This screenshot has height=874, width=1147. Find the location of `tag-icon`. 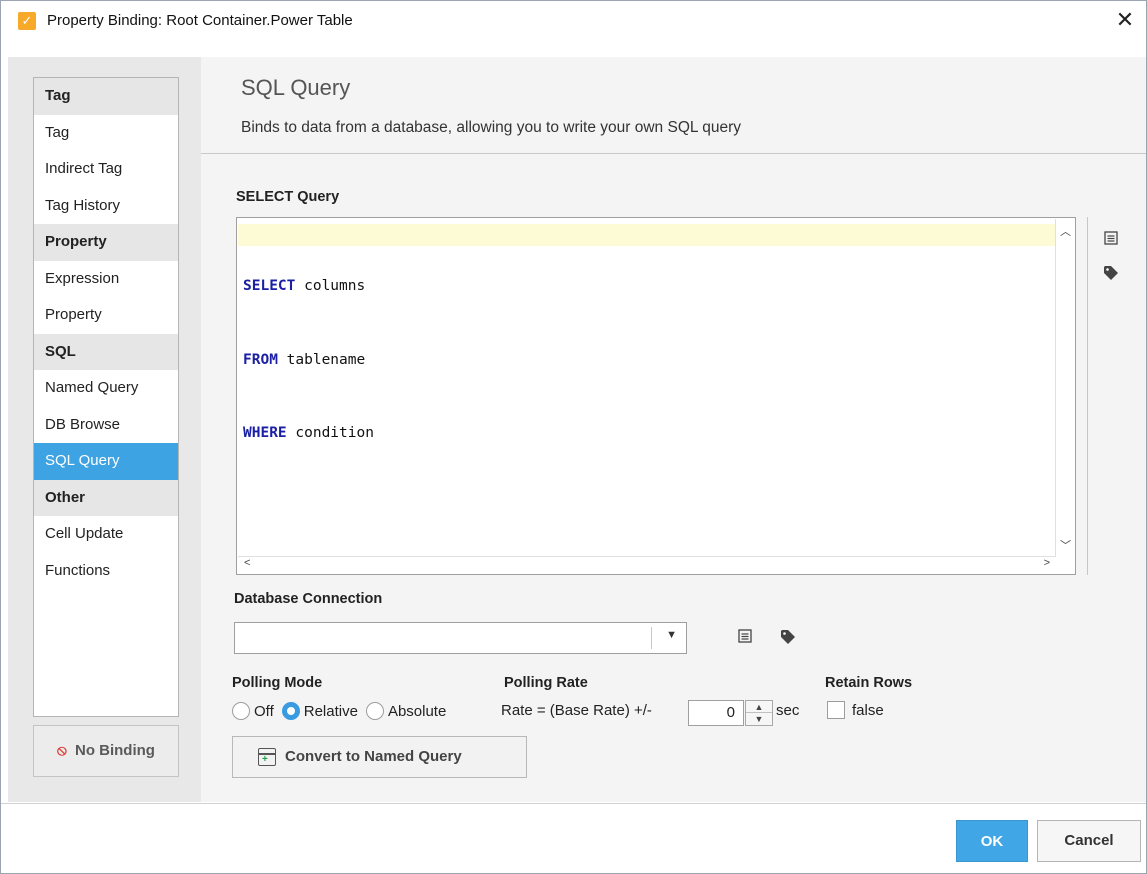

tag-icon is located at coordinates (1111, 274).